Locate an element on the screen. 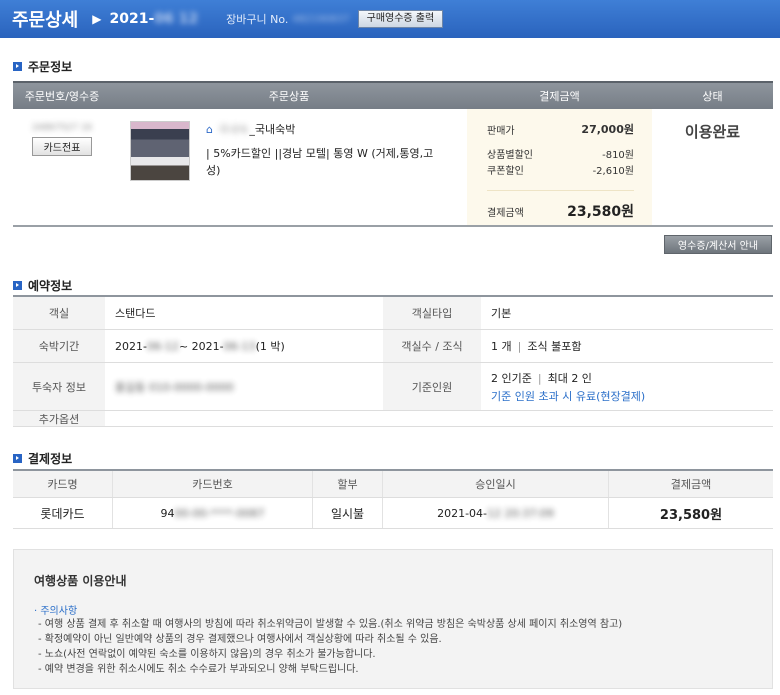 This screenshot has width=780, height=695. extra-guest-note: 기준 인원 초과 시 유료(현장결제) is located at coordinates (568, 396).